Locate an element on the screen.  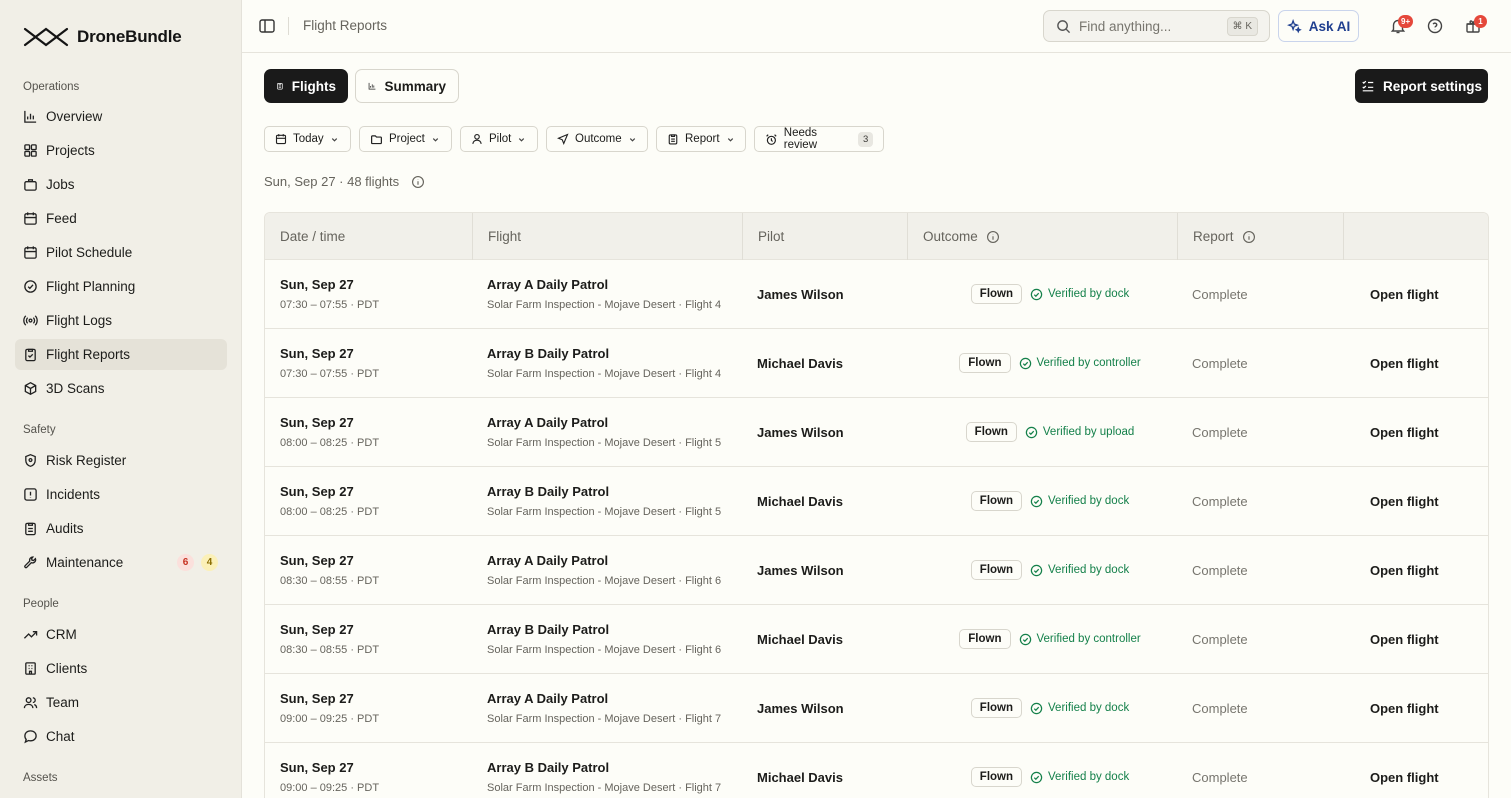
cell-date: Sun, Sep 27 08:30 – 08:55 · PDT is located at coordinates (369, 570).